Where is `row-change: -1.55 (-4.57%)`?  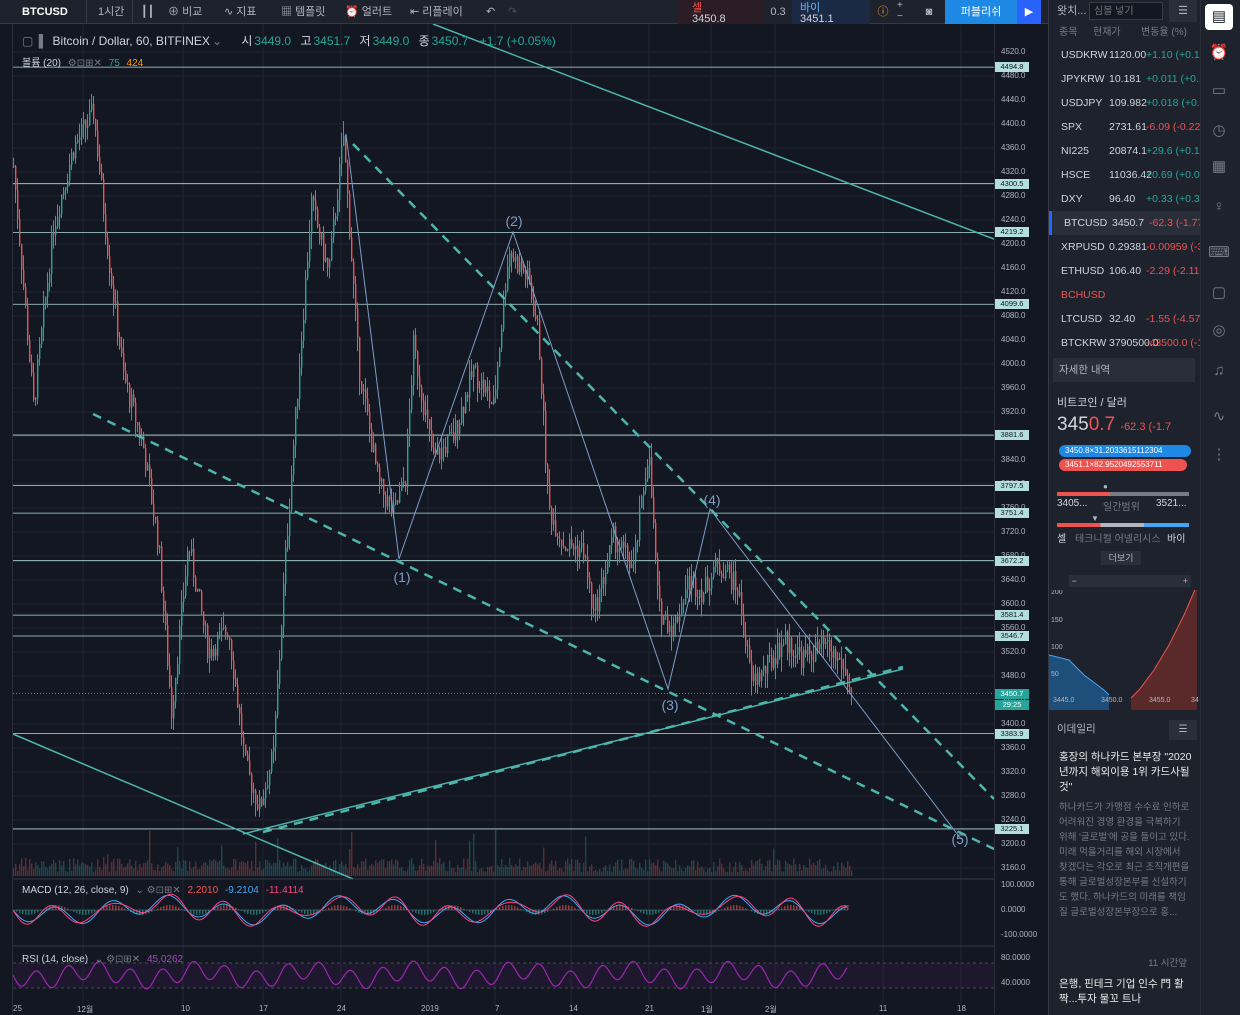 row-change: -1.55 (-4.57%) is located at coordinates (1173, 319).